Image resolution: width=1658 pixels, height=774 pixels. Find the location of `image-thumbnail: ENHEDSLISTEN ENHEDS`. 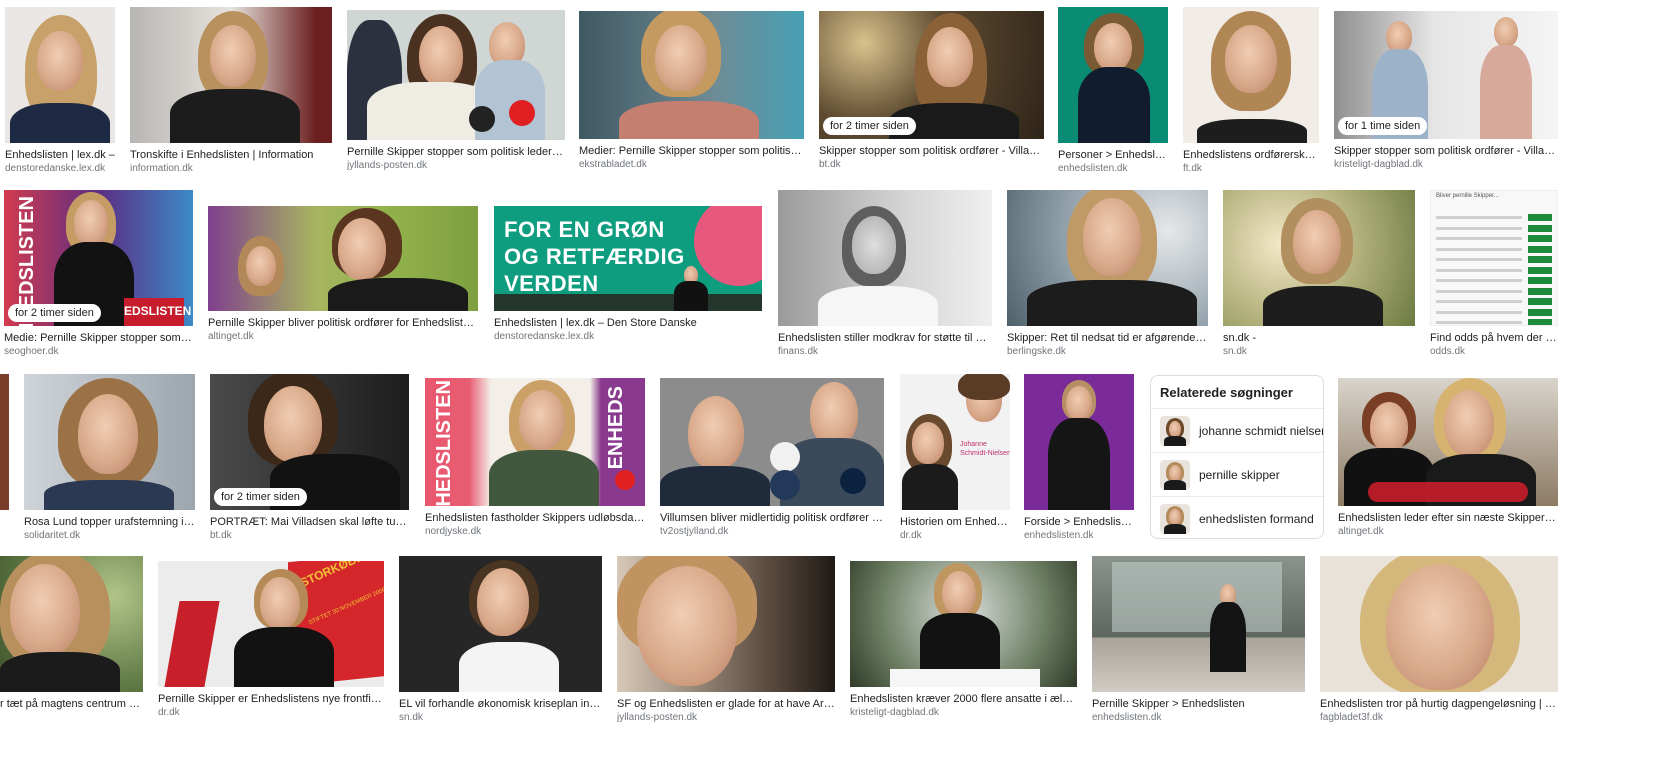

image-thumbnail: ENHEDSLISTEN ENHEDS is located at coordinates (535, 442).